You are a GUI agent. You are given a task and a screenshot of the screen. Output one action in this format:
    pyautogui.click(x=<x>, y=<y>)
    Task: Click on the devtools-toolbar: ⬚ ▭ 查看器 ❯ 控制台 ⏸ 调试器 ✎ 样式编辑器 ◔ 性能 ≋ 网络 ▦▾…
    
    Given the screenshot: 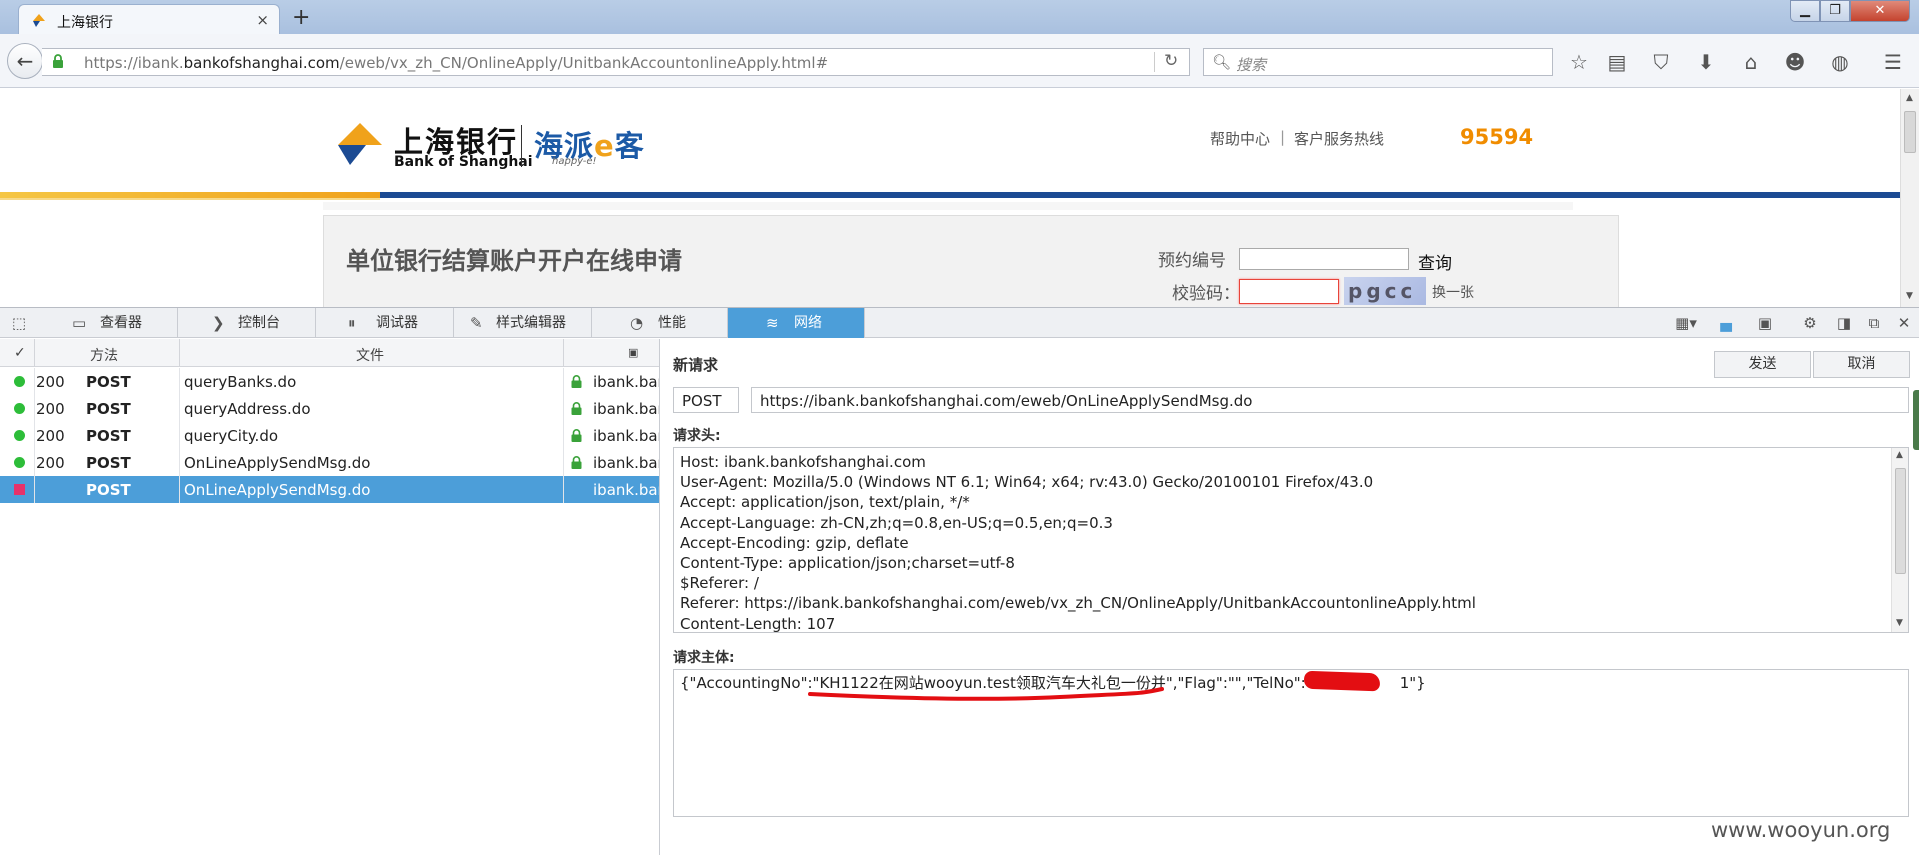 What is the action you would take?
    pyautogui.click(x=959, y=322)
    